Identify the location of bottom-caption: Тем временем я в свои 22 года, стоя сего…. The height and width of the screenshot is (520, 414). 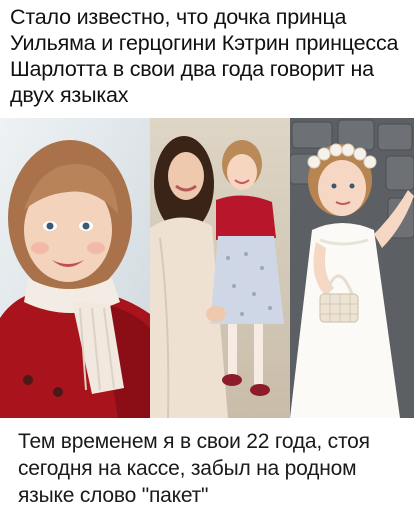
(194, 468).